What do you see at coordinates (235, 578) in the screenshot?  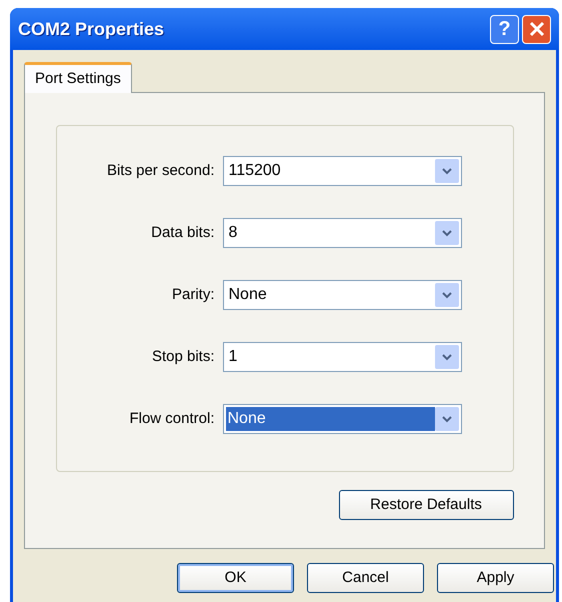 I see `dialog-button: OK` at bounding box center [235, 578].